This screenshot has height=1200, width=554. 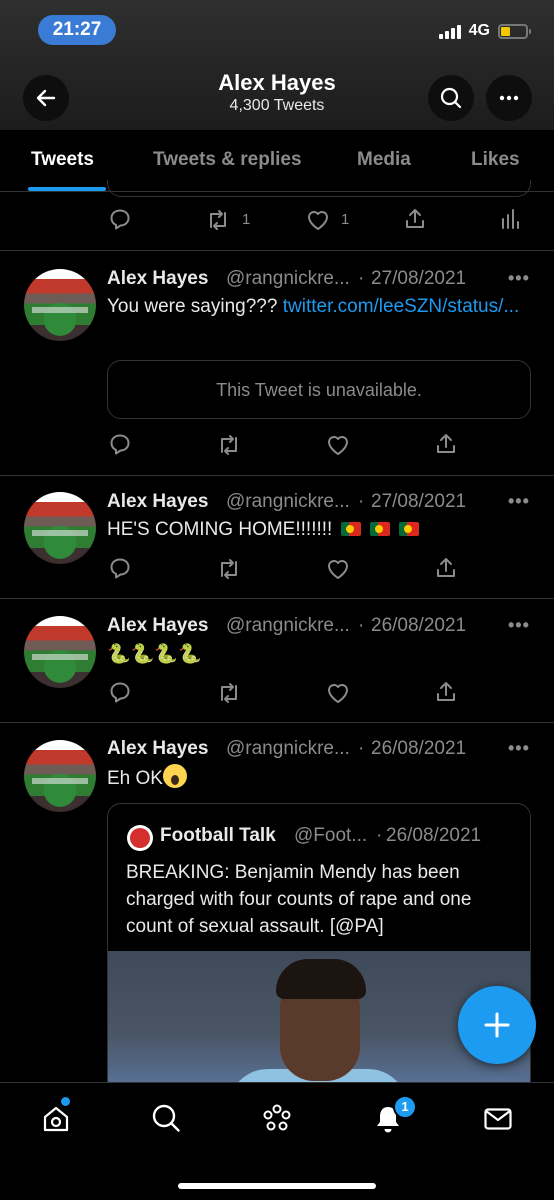 I want to click on bottom-navigation: 1, so click(x=277, y=1141).